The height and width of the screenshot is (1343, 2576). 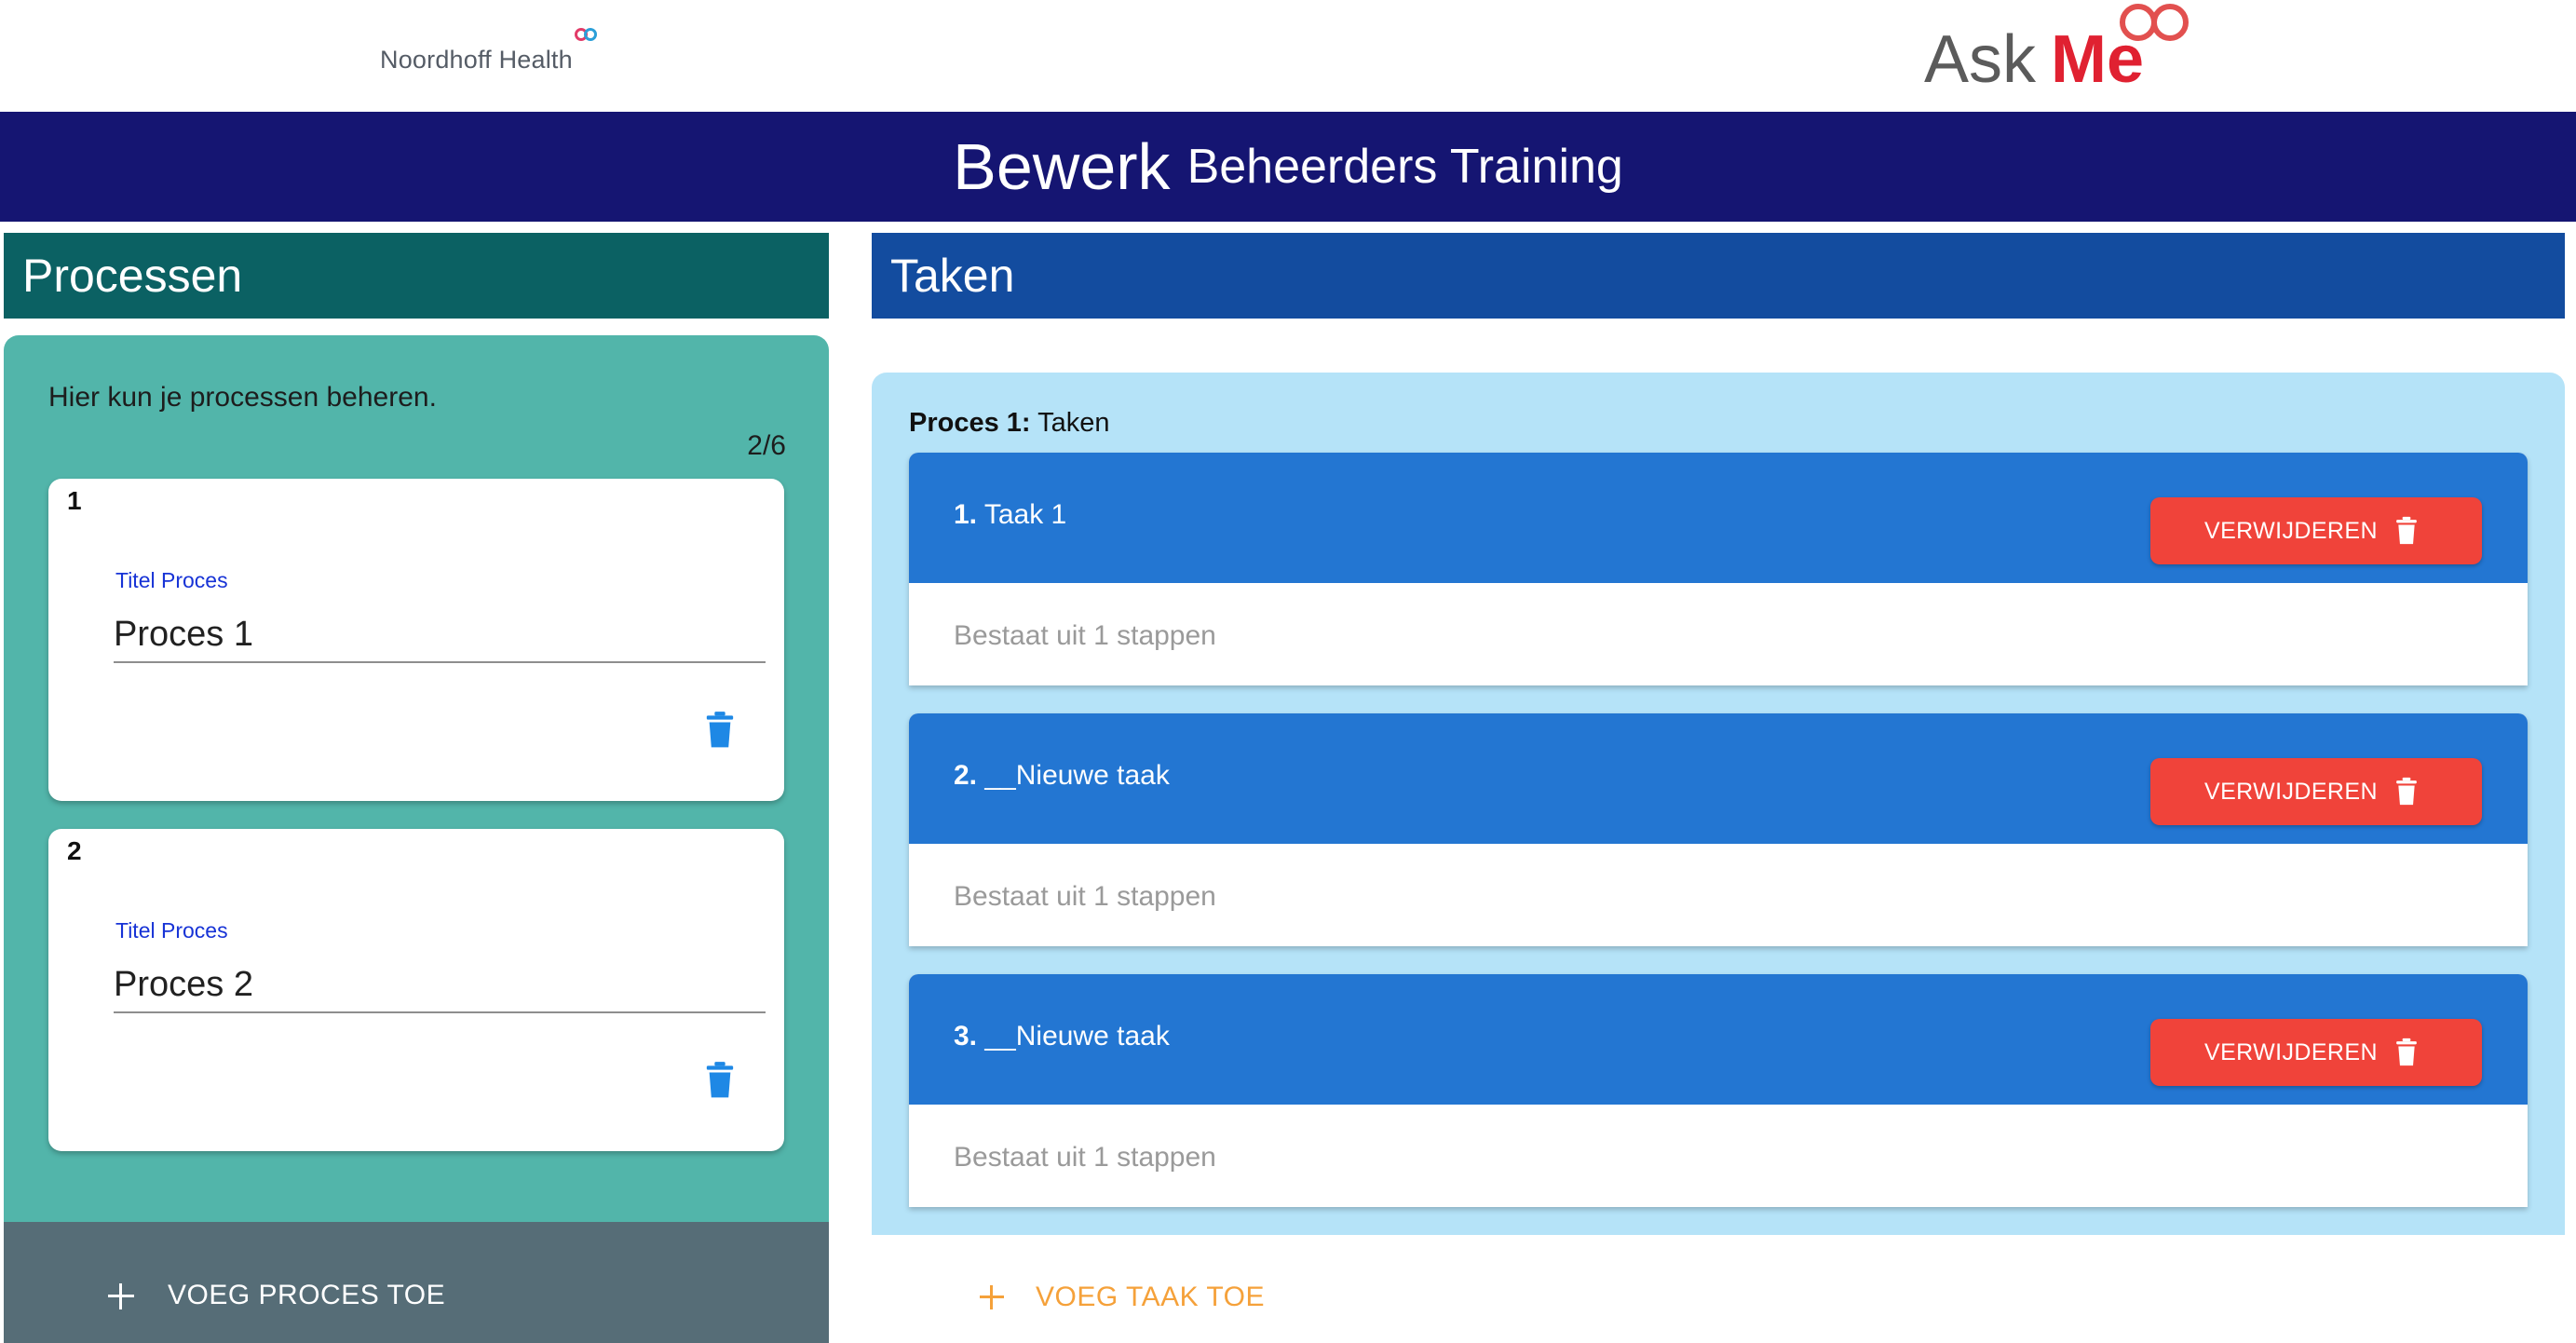 What do you see at coordinates (1718, 276) in the screenshot?
I see `taken-heading-bar: Taken` at bounding box center [1718, 276].